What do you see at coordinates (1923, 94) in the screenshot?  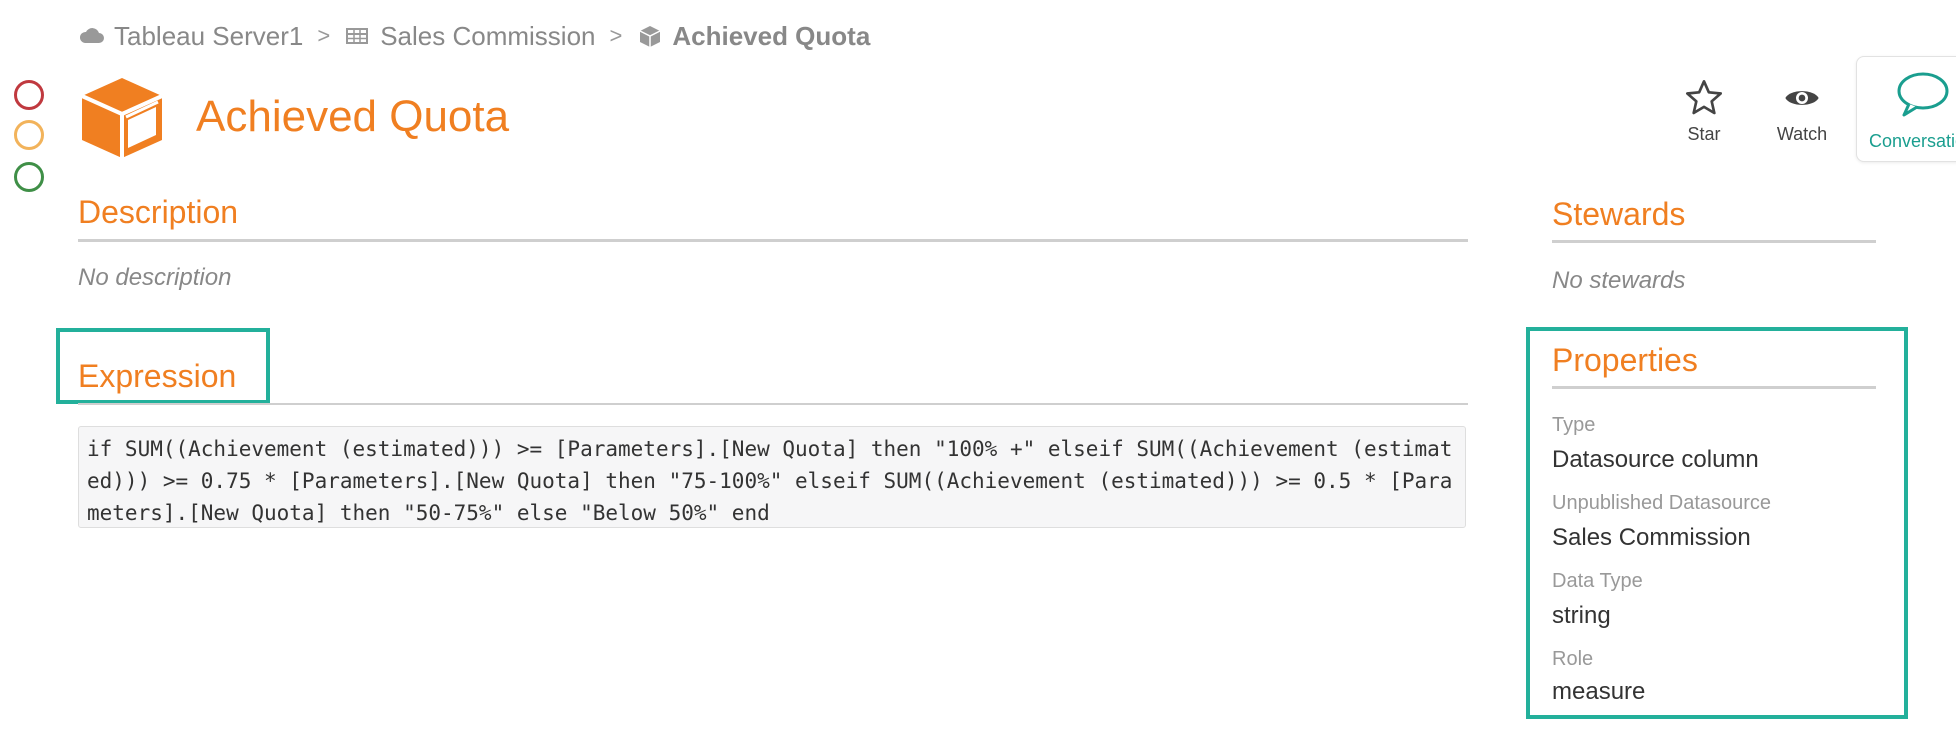 I see `speech-bubble-icon` at bounding box center [1923, 94].